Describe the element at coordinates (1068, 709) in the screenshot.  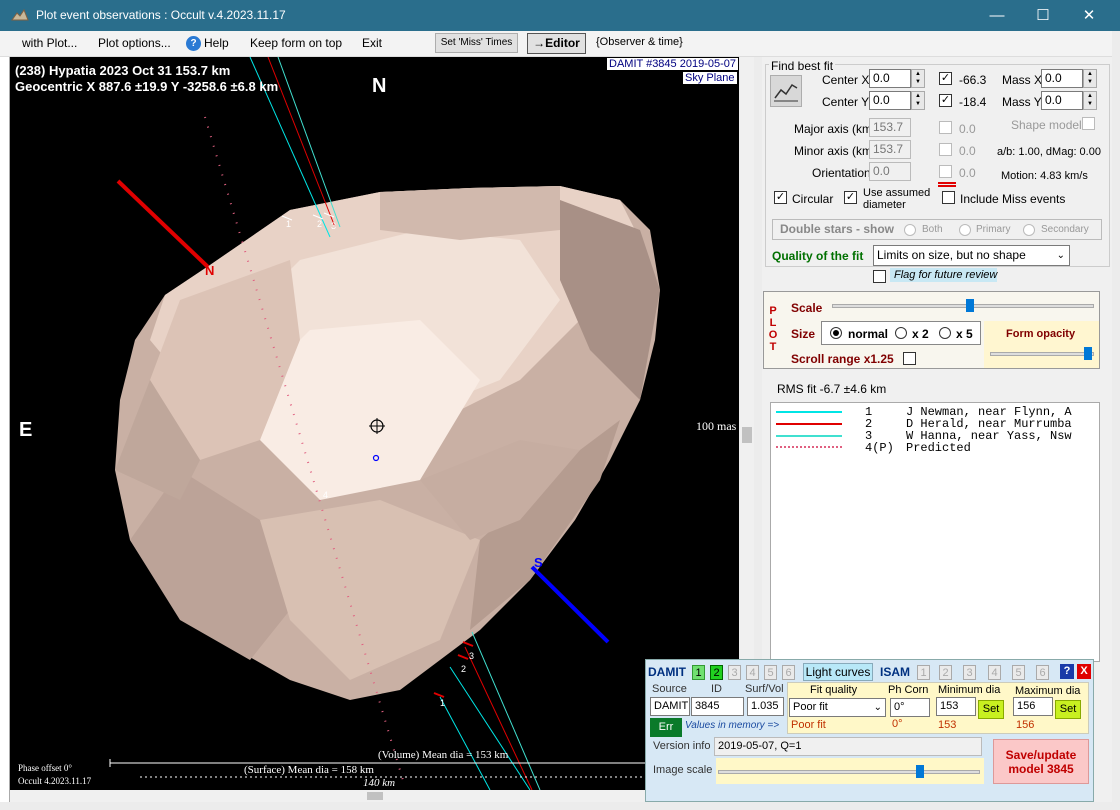
I see `max-dia-set-button: Set` at that location.